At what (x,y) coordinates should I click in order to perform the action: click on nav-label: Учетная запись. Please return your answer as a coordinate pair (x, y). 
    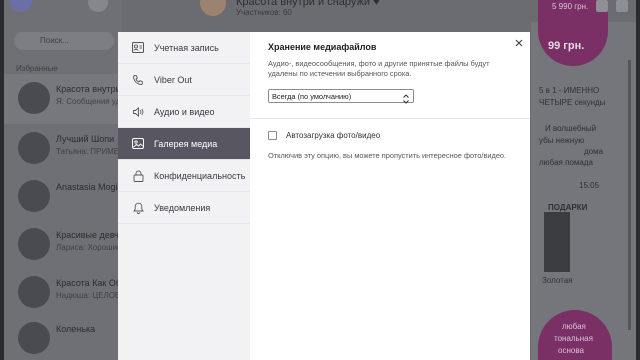
    Looking at the image, I should click on (186, 47).